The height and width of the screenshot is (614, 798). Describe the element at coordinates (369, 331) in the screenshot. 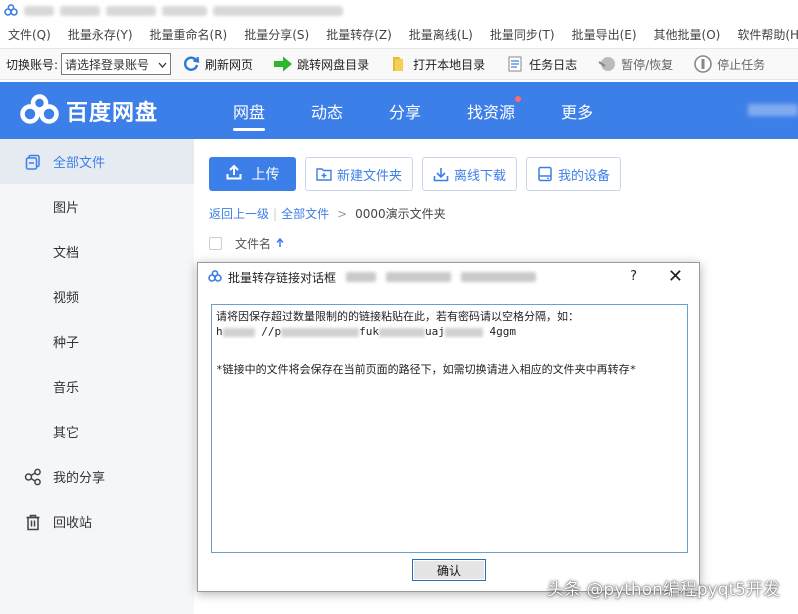

I see `example-text: fuk` at that location.